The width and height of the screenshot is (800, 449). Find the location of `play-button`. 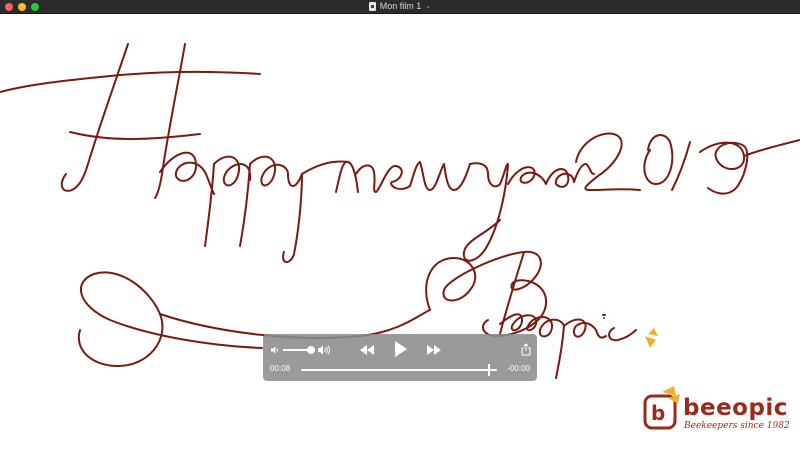

play-button is located at coordinates (401, 349).